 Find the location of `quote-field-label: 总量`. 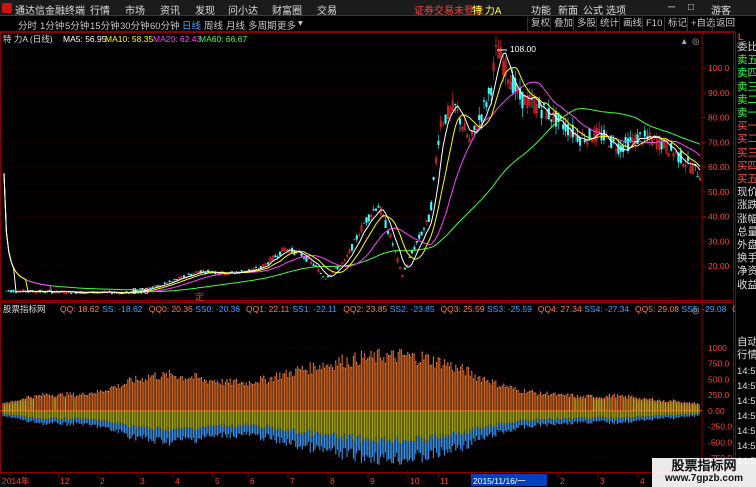

quote-field-label: 总量 is located at coordinates (746, 231).